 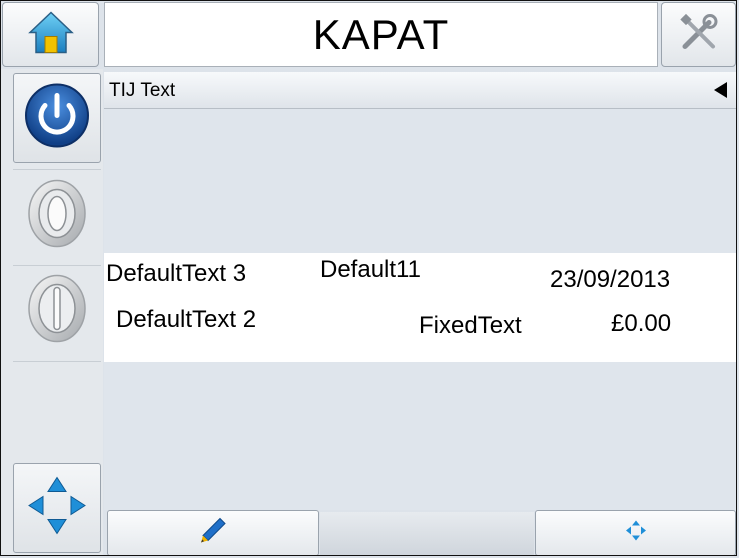 I want to click on tools-icon, so click(x=699, y=34).